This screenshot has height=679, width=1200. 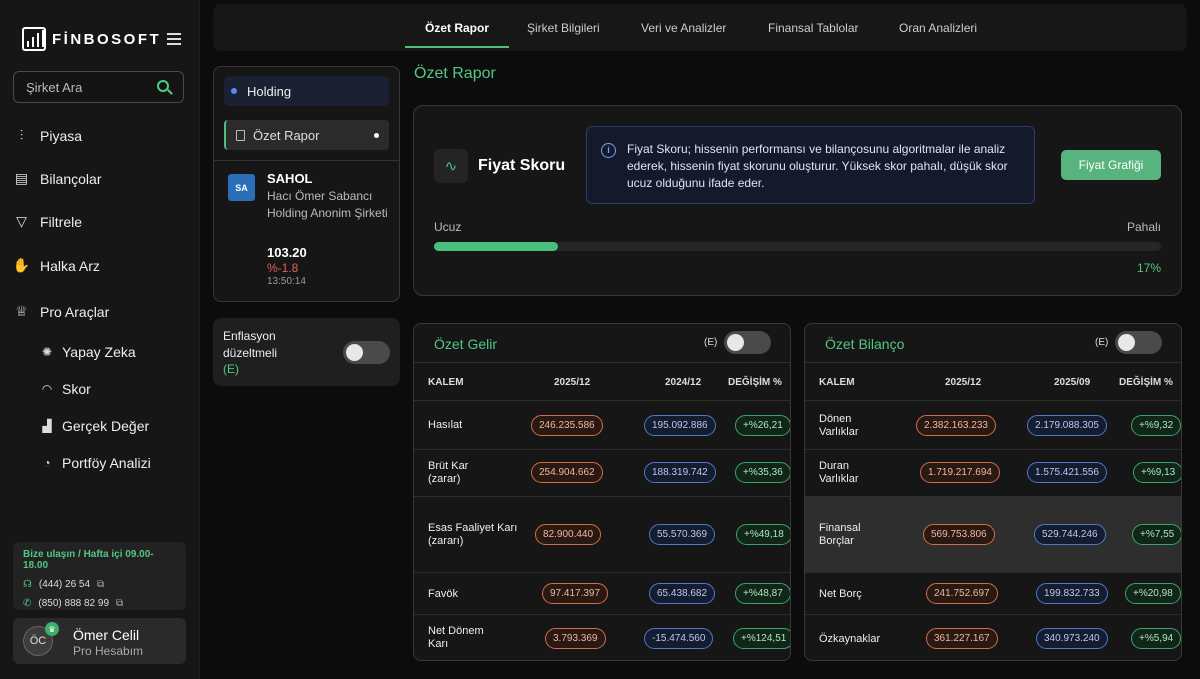 I want to click on score-progress-track, so click(x=797, y=246).